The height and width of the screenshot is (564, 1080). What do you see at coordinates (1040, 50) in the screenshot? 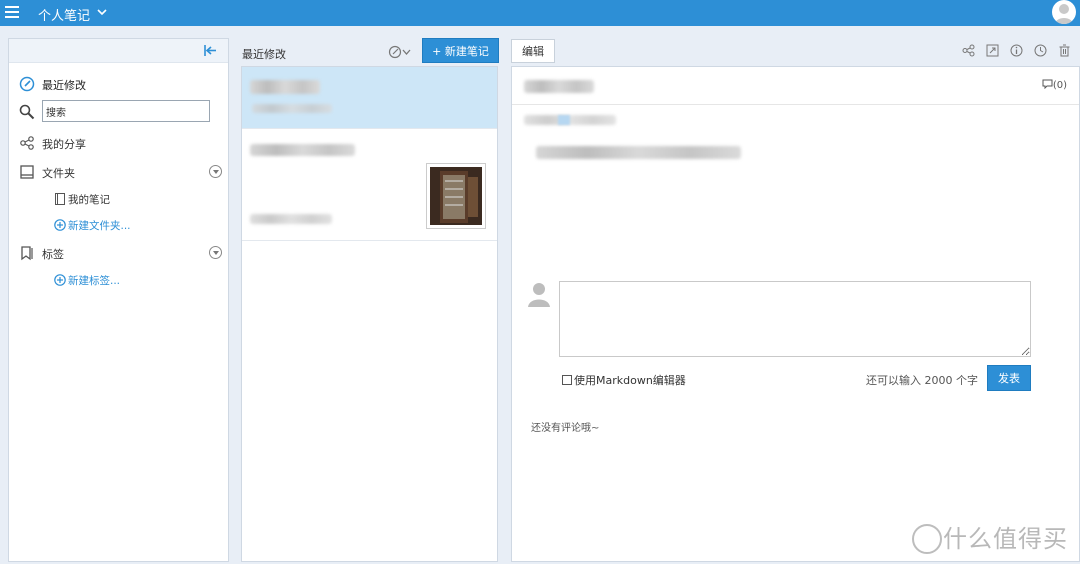
I see `history-icon` at bounding box center [1040, 50].